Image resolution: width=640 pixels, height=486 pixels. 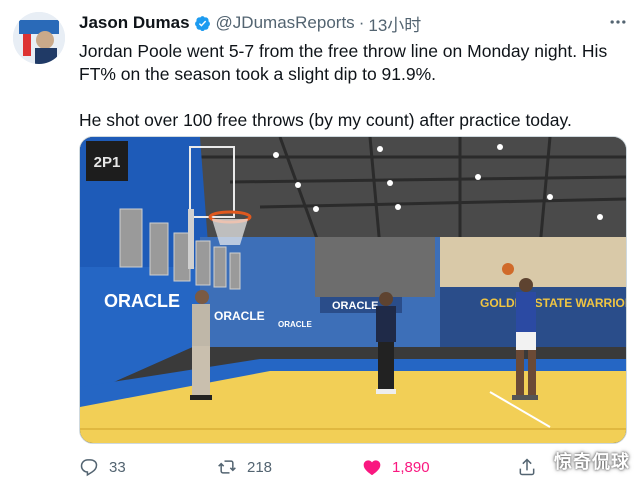 What do you see at coordinates (372, 467) in the screenshot?
I see `heart-icon` at bounding box center [372, 467].